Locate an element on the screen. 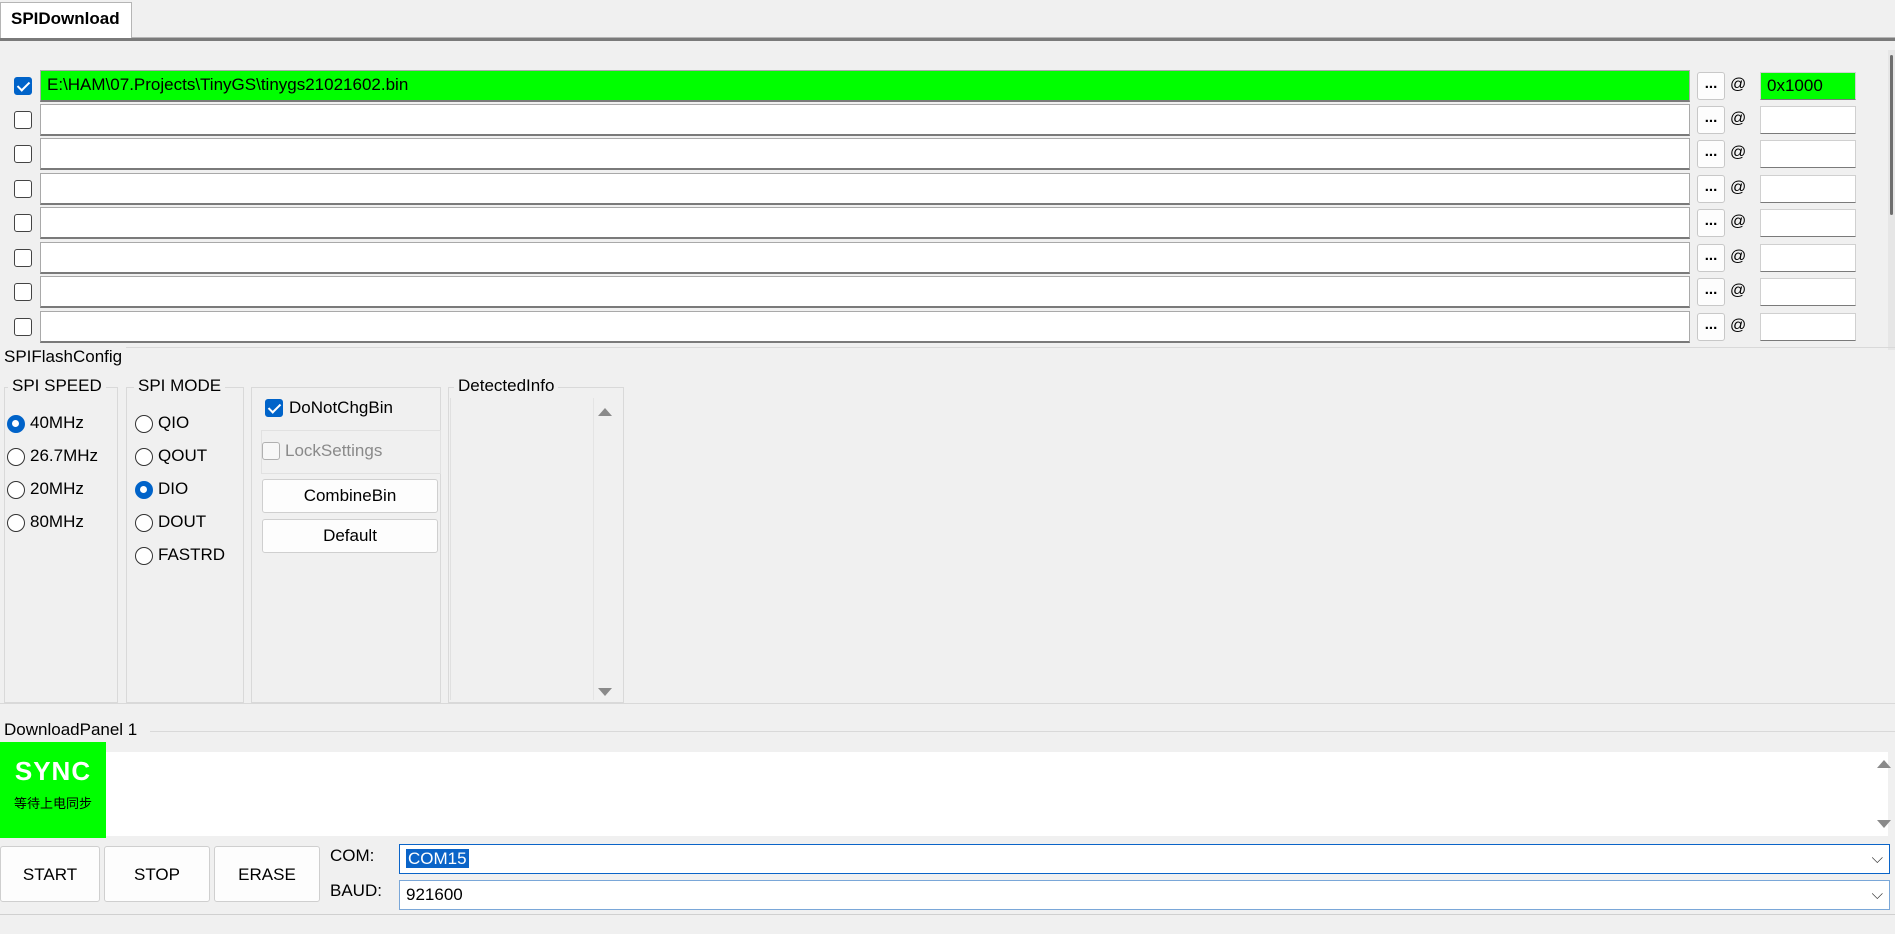 The image size is (1895, 934). log-output is located at coordinates (997, 794).